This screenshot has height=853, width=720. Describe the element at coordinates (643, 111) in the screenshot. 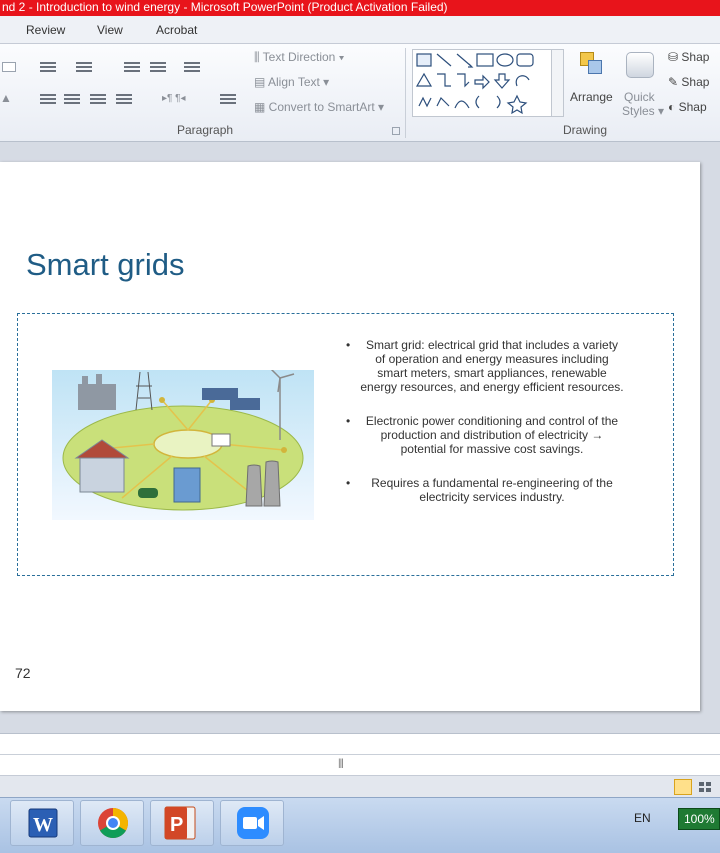

I see `quick-styles-label-2: Styles ▾` at that location.